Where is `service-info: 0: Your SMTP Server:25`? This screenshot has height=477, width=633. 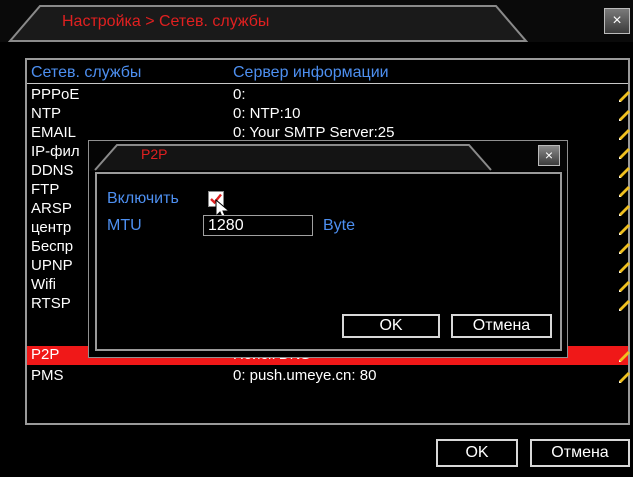 service-info: 0: Your SMTP Server:25 is located at coordinates (314, 132).